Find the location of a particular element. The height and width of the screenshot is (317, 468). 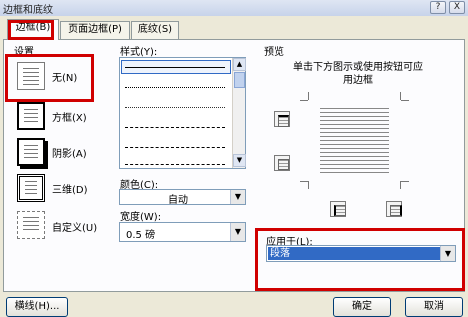

color-combo: 自动 ▼ is located at coordinates (182, 197).